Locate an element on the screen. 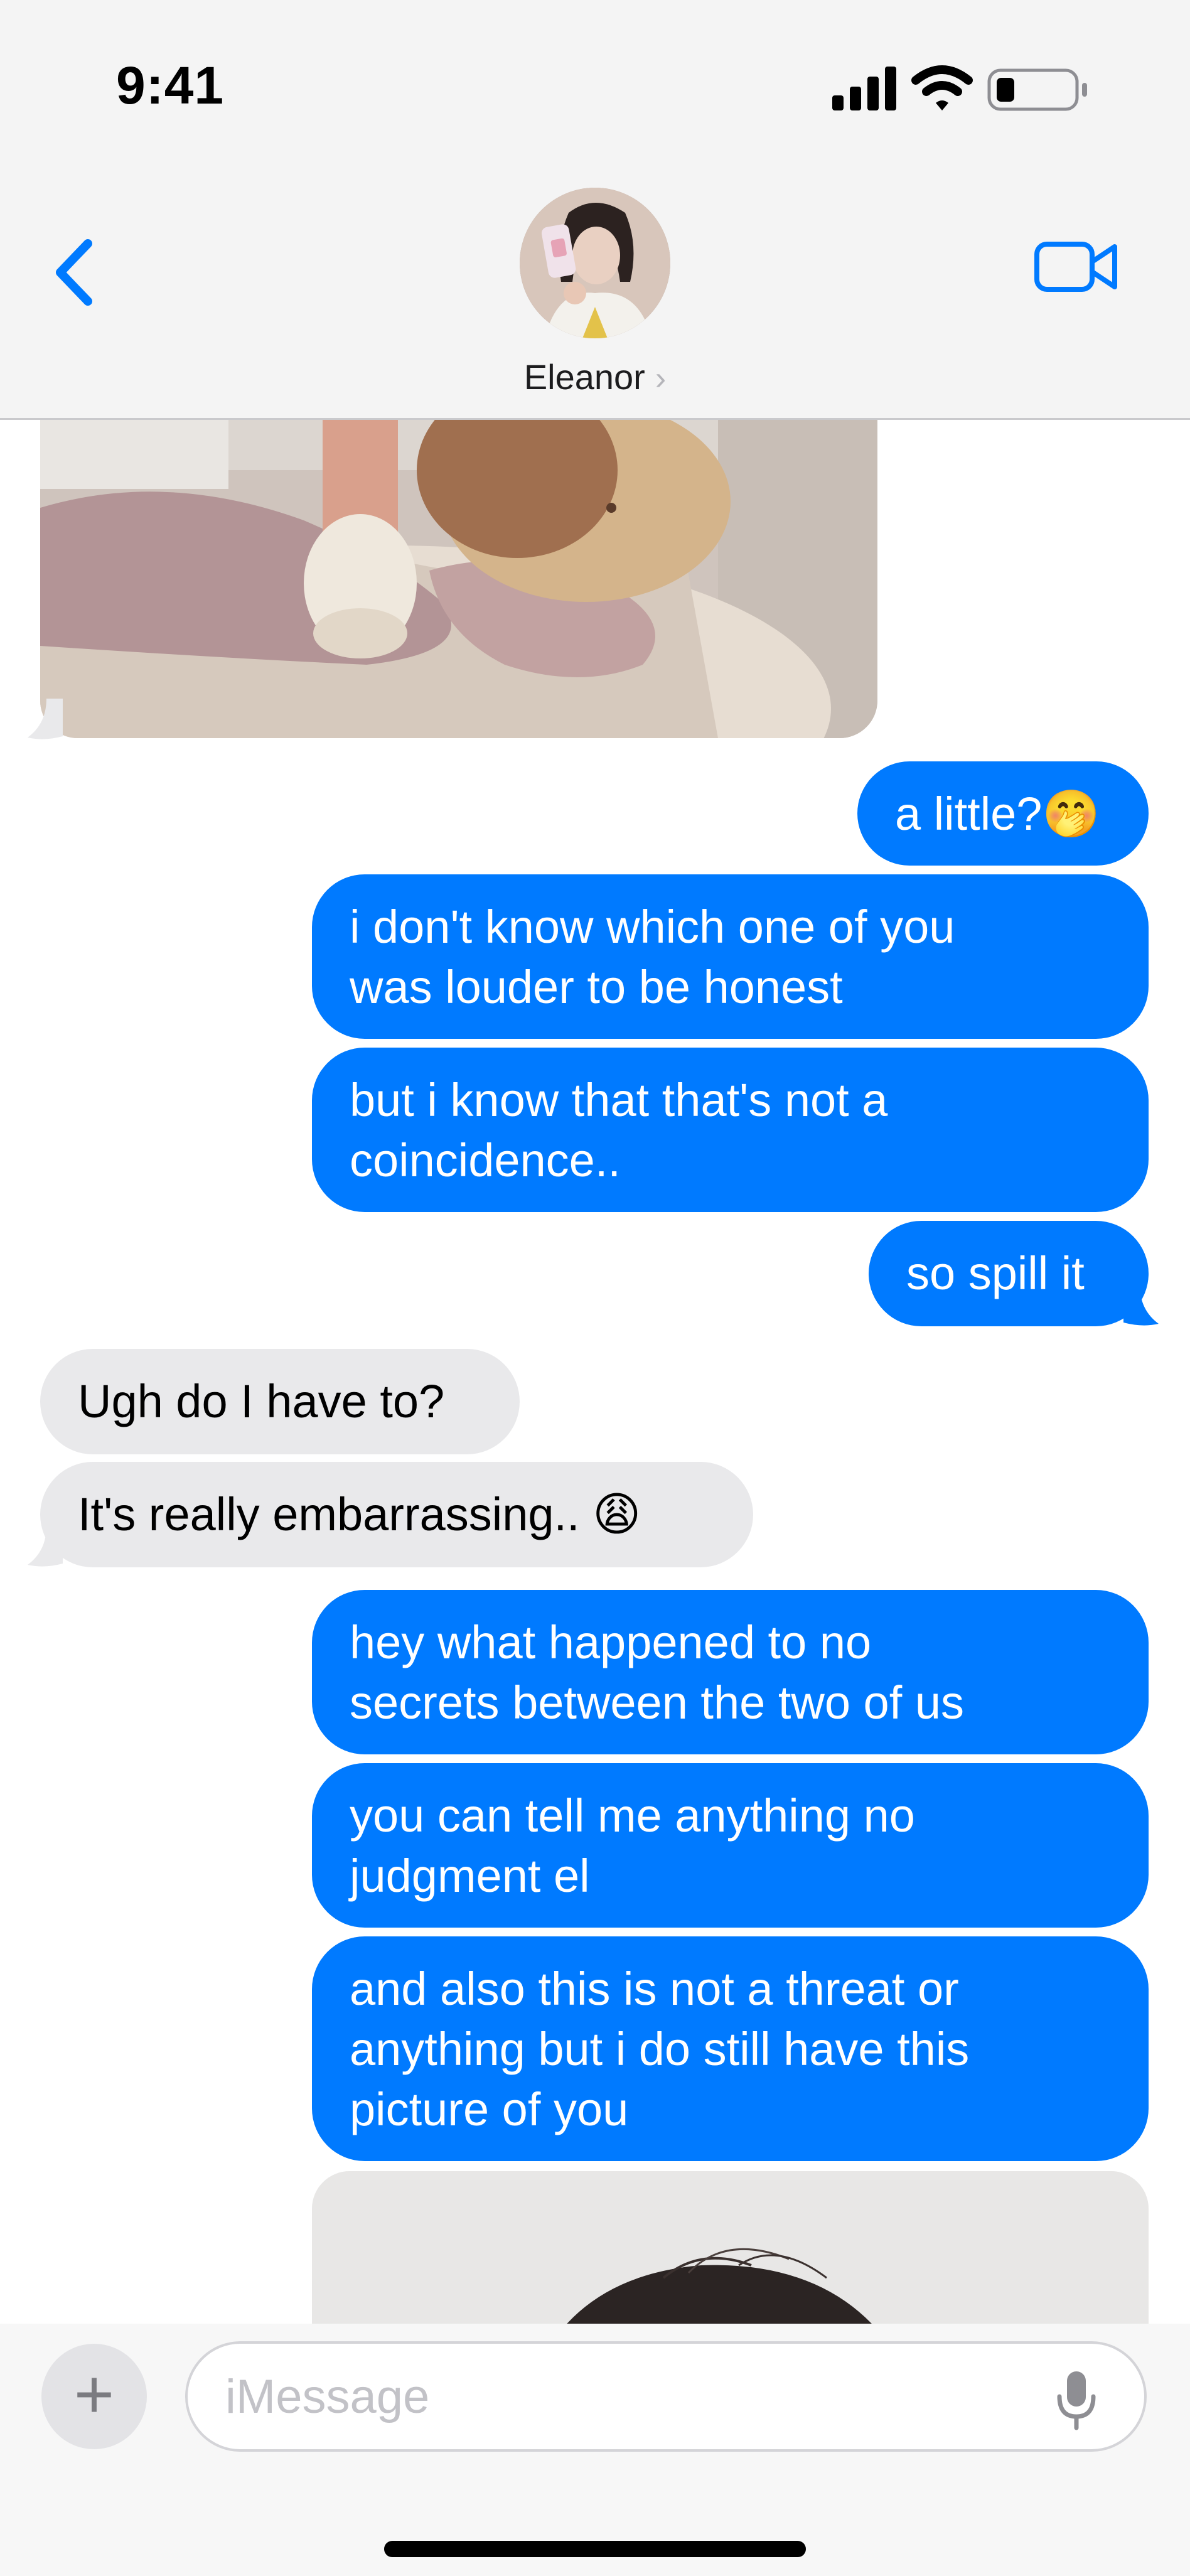 The image size is (1190, 2576). conversation-header: Eleanor › is located at coordinates (595, 298).